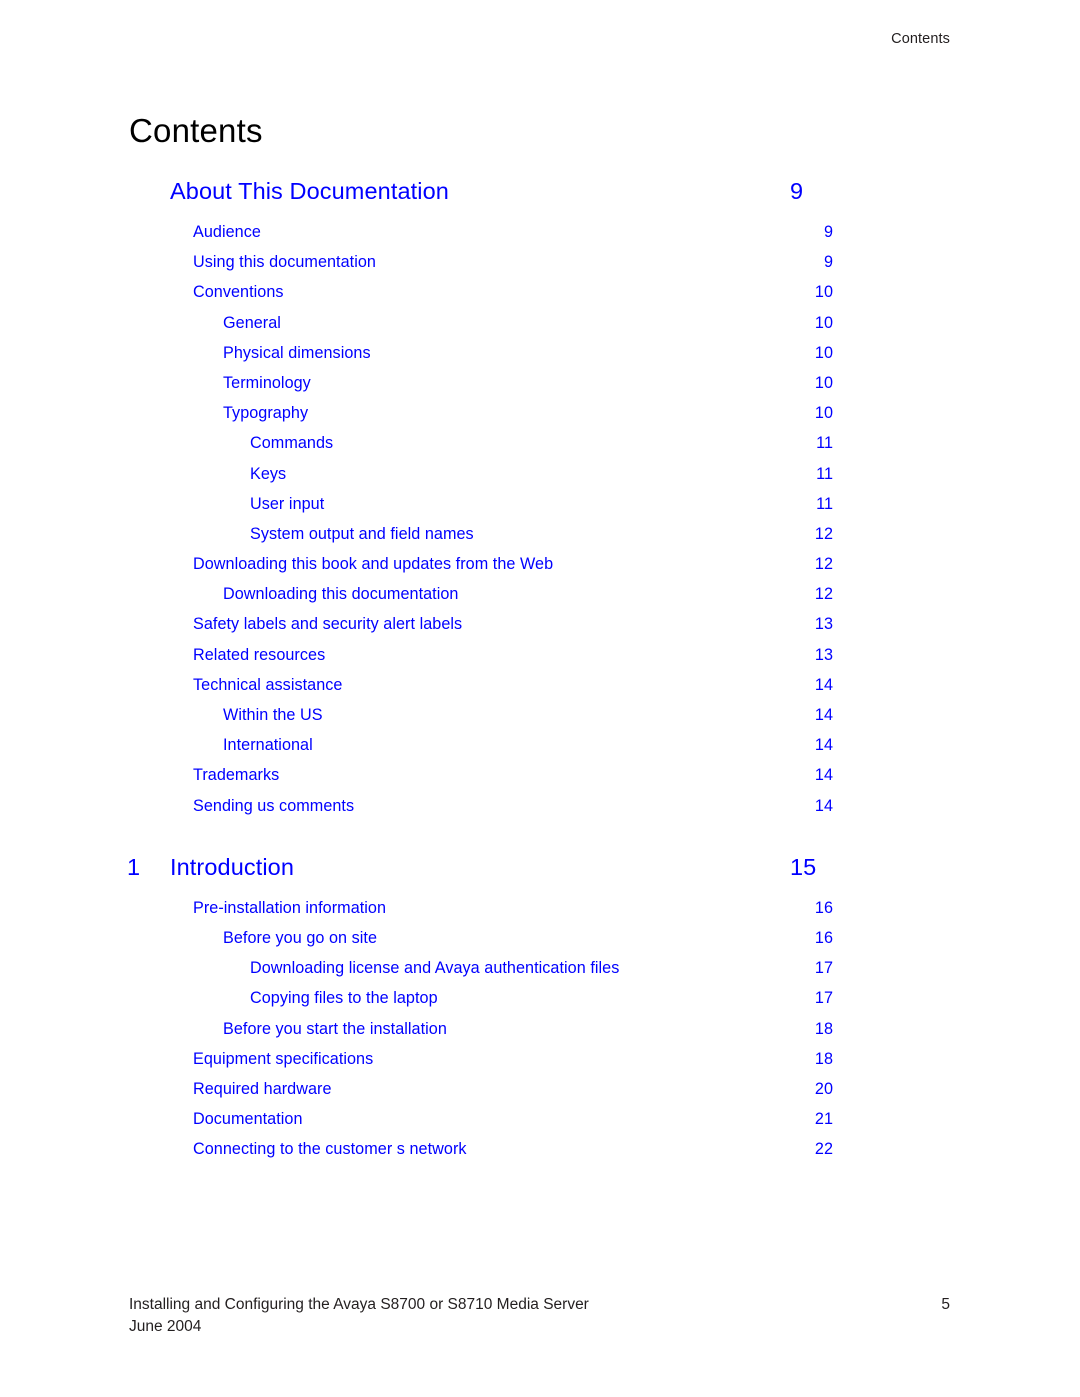 This screenshot has height=1397, width=1080. I want to click on toc-entry: Typography 10, so click(540, 419).